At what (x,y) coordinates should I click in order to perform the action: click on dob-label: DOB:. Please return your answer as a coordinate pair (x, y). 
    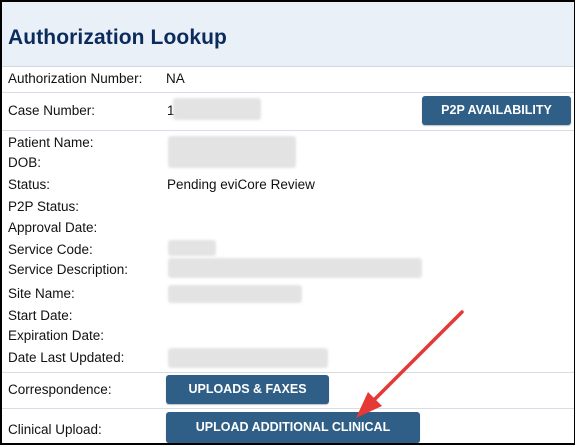
    Looking at the image, I should click on (25, 162).